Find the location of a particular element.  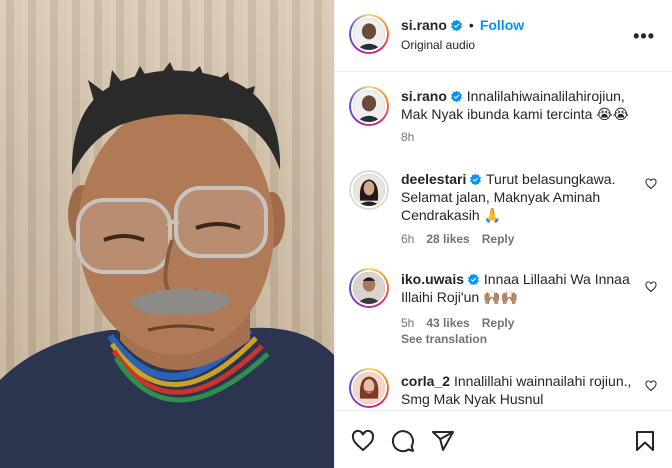

comment-username: corla_2 is located at coordinates (425, 381).